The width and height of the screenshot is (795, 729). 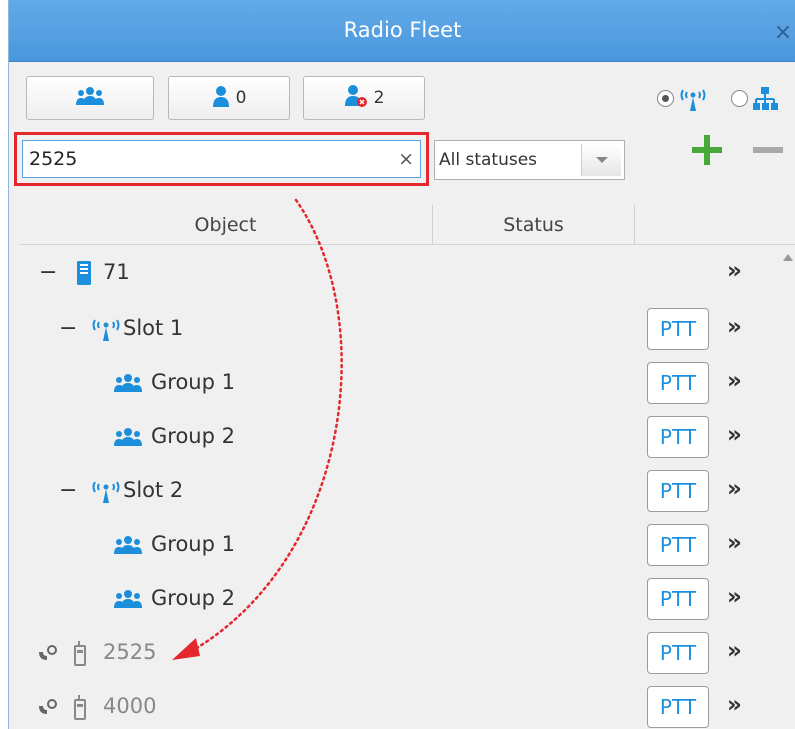 What do you see at coordinates (130, 706) in the screenshot?
I see `tree-row-label: 4000` at bounding box center [130, 706].